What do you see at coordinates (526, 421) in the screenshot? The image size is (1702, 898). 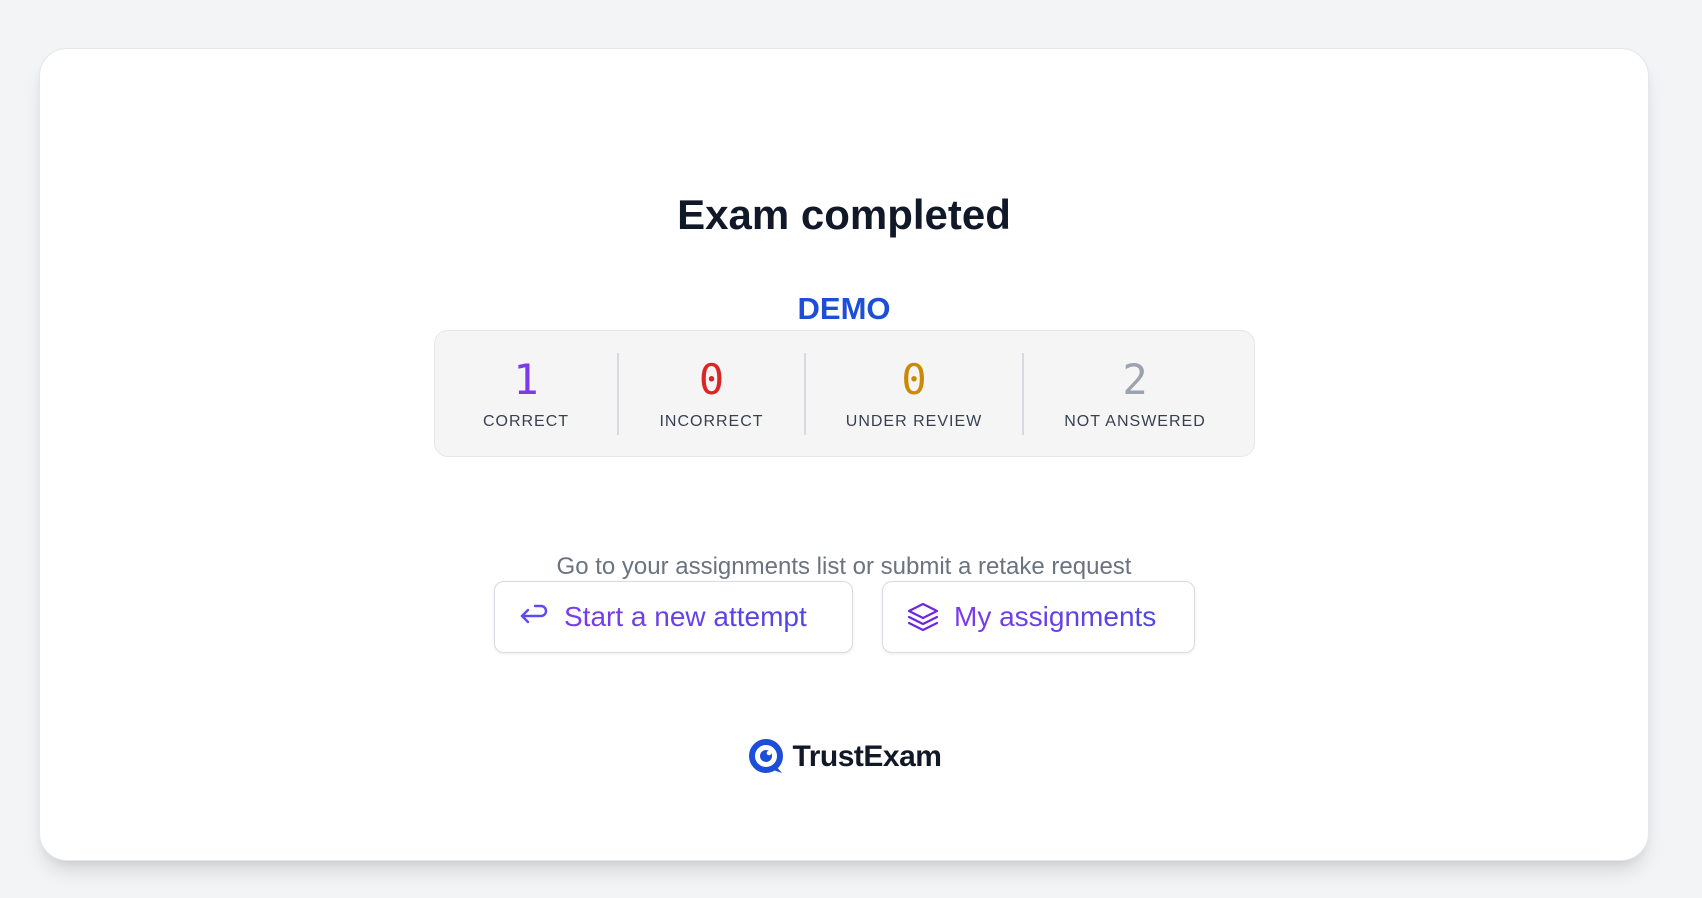 I see `stat-label-correct: CORRECT` at bounding box center [526, 421].